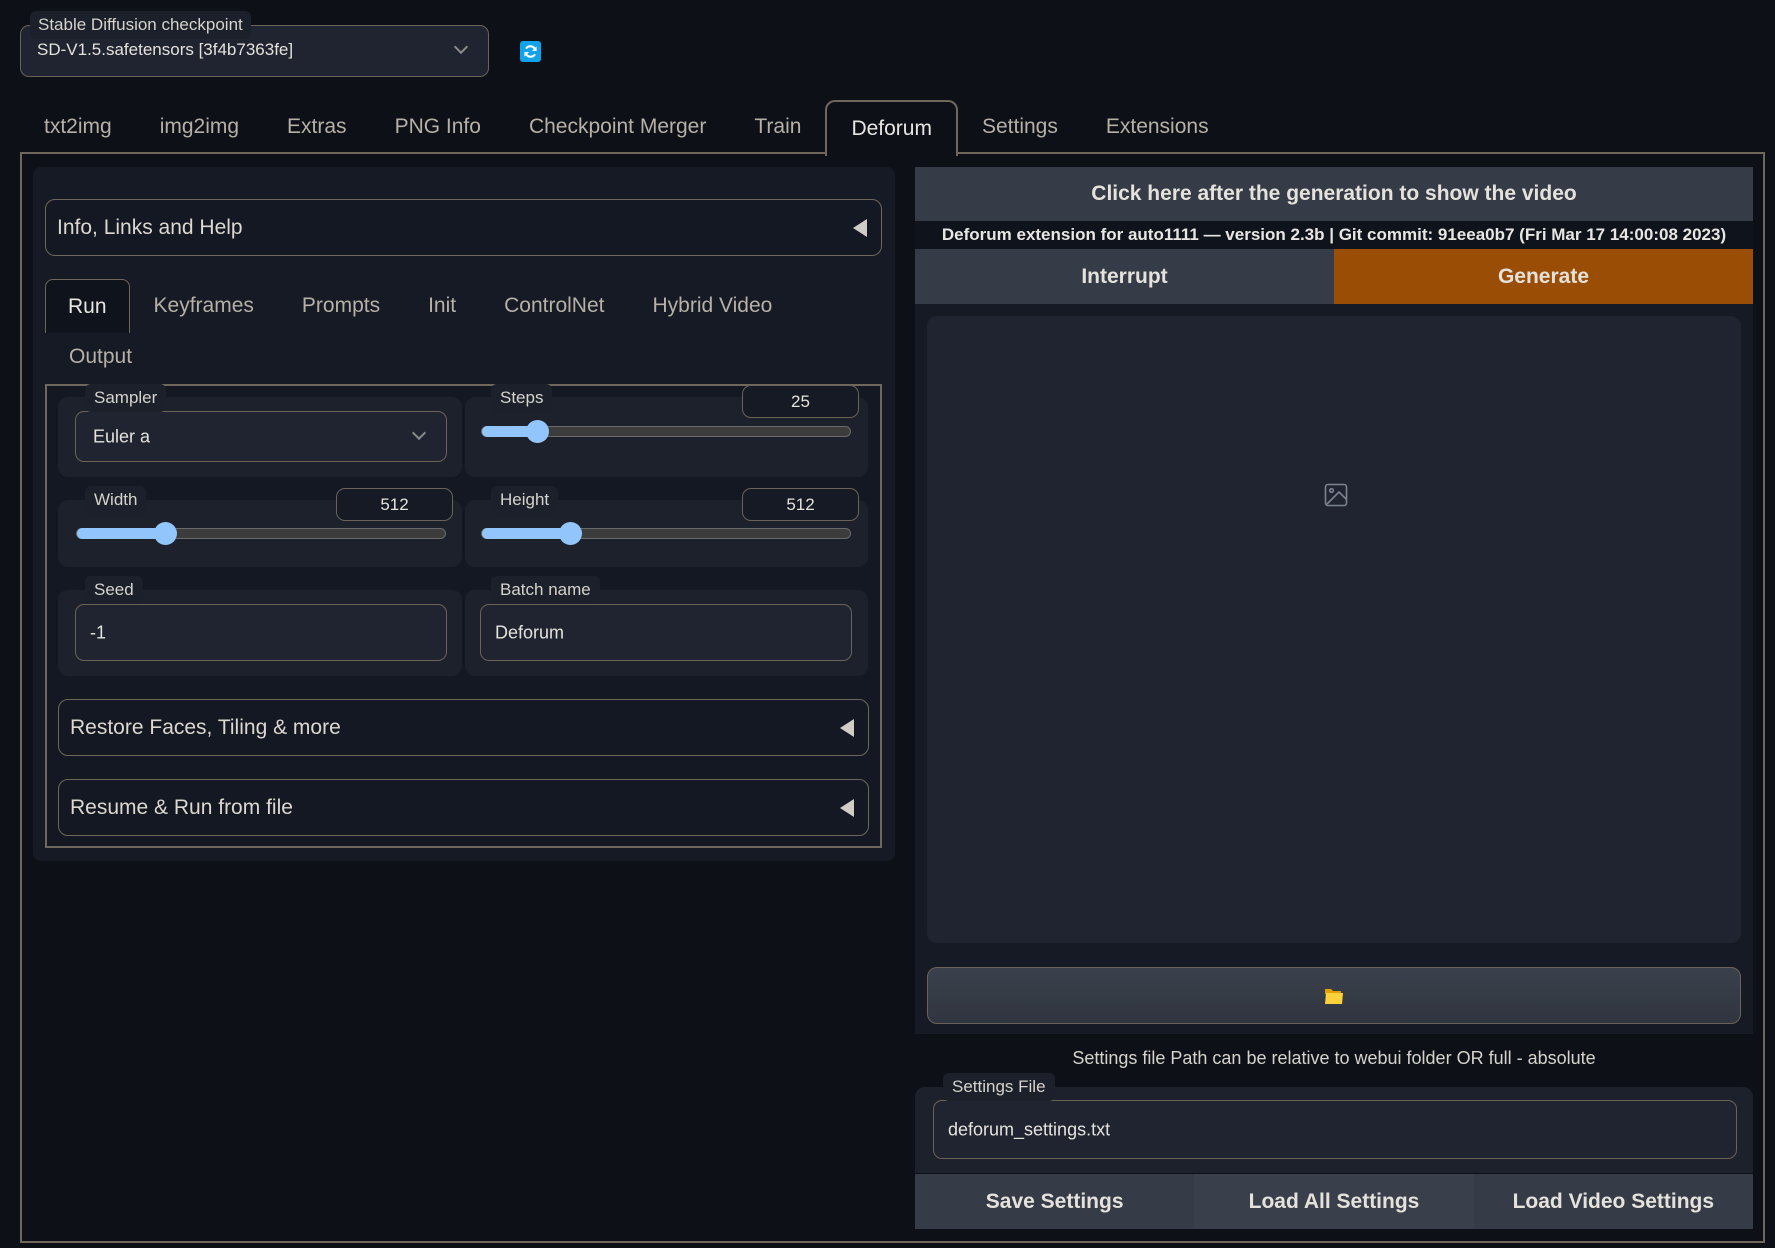 This screenshot has width=1775, height=1248. What do you see at coordinates (87, 306) in the screenshot?
I see `subtab-run: Run` at bounding box center [87, 306].